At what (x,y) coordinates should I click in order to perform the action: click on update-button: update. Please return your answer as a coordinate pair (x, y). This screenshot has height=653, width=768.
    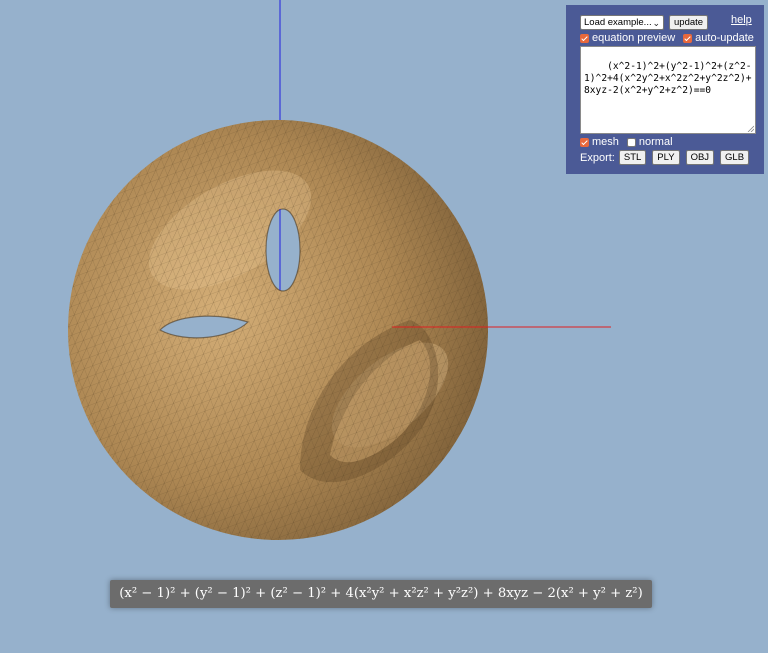
    Looking at the image, I should click on (689, 22).